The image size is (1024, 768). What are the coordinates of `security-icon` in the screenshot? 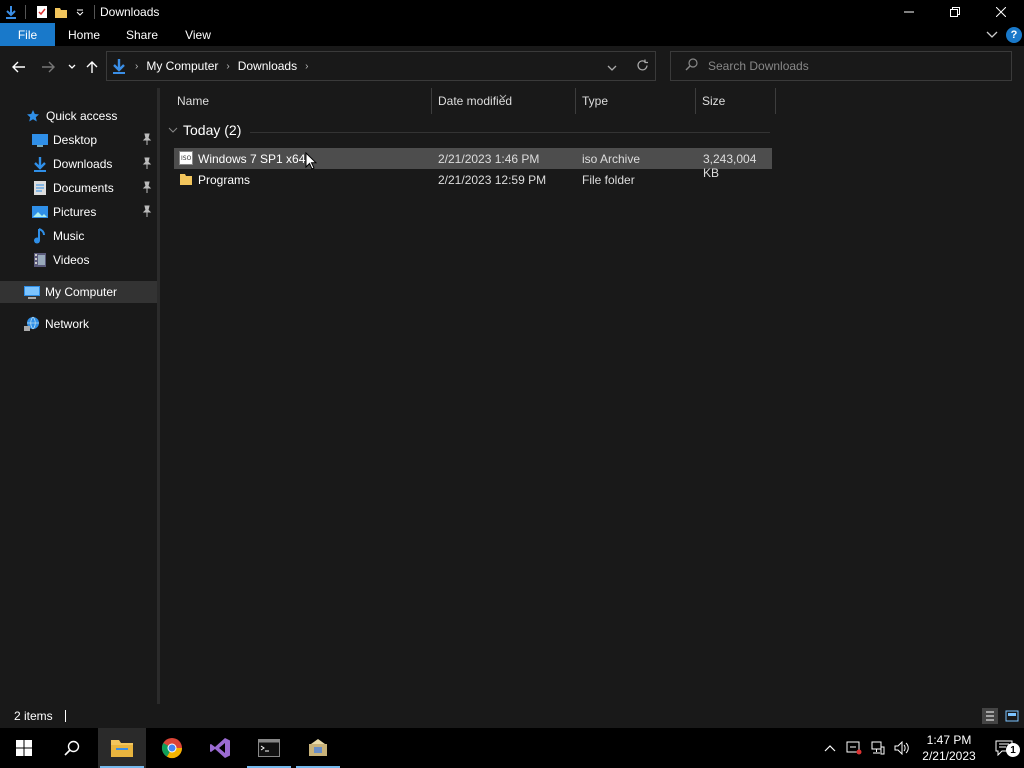 It's located at (854, 748).